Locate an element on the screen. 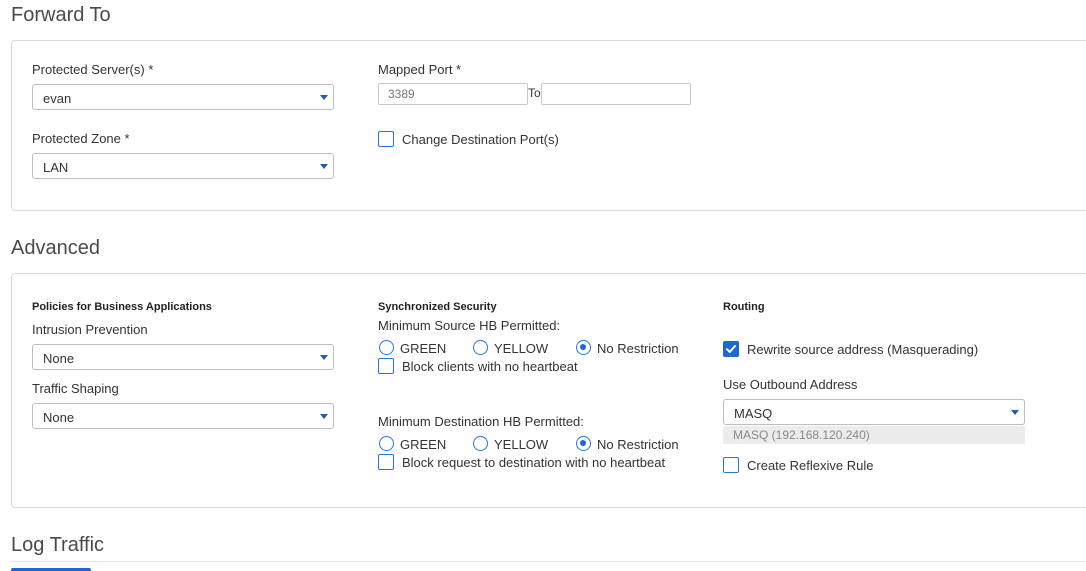 The height and width of the screenshot is (571, 1086). source-no-restriction-radio is located at coordinates (583, 347).